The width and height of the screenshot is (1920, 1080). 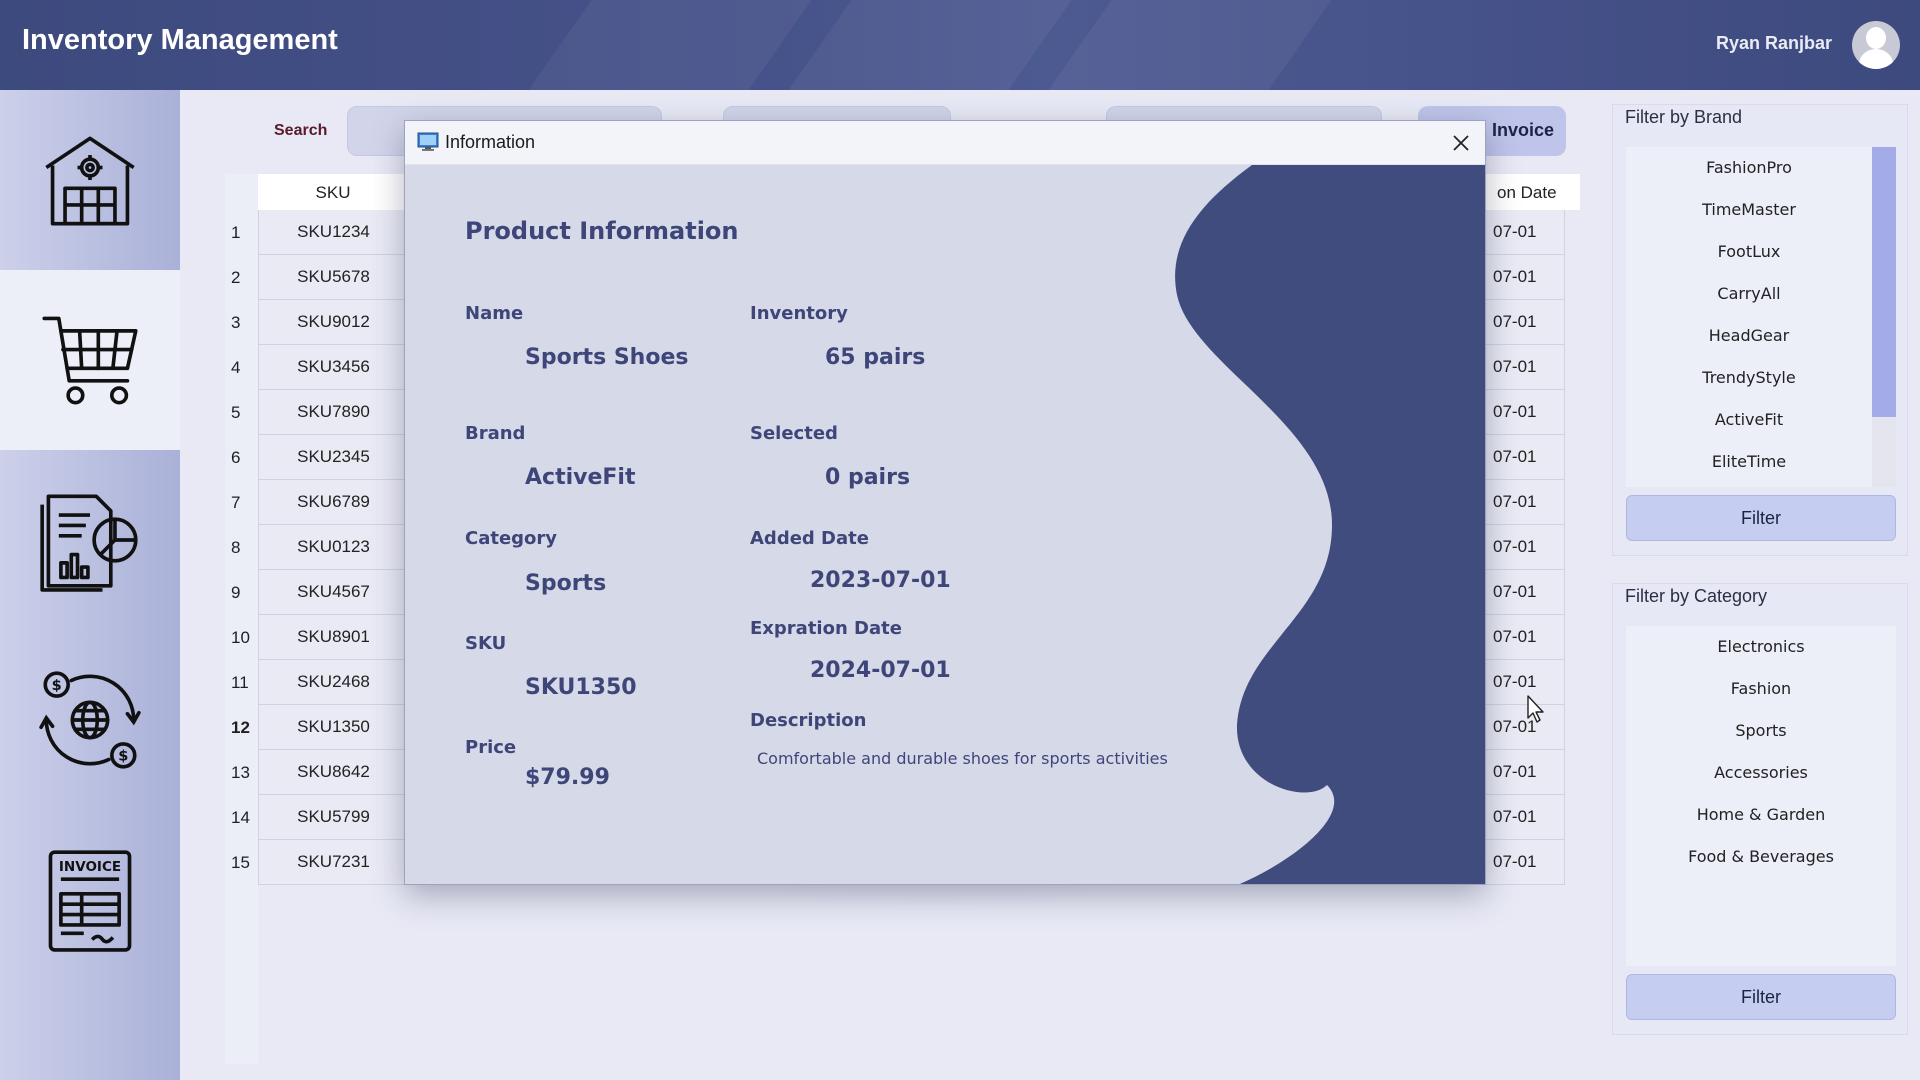 What do you see at coordinates (495, 433) in the screenshot?
I see `brand-label: Brand` at bounding box center [495, 433].